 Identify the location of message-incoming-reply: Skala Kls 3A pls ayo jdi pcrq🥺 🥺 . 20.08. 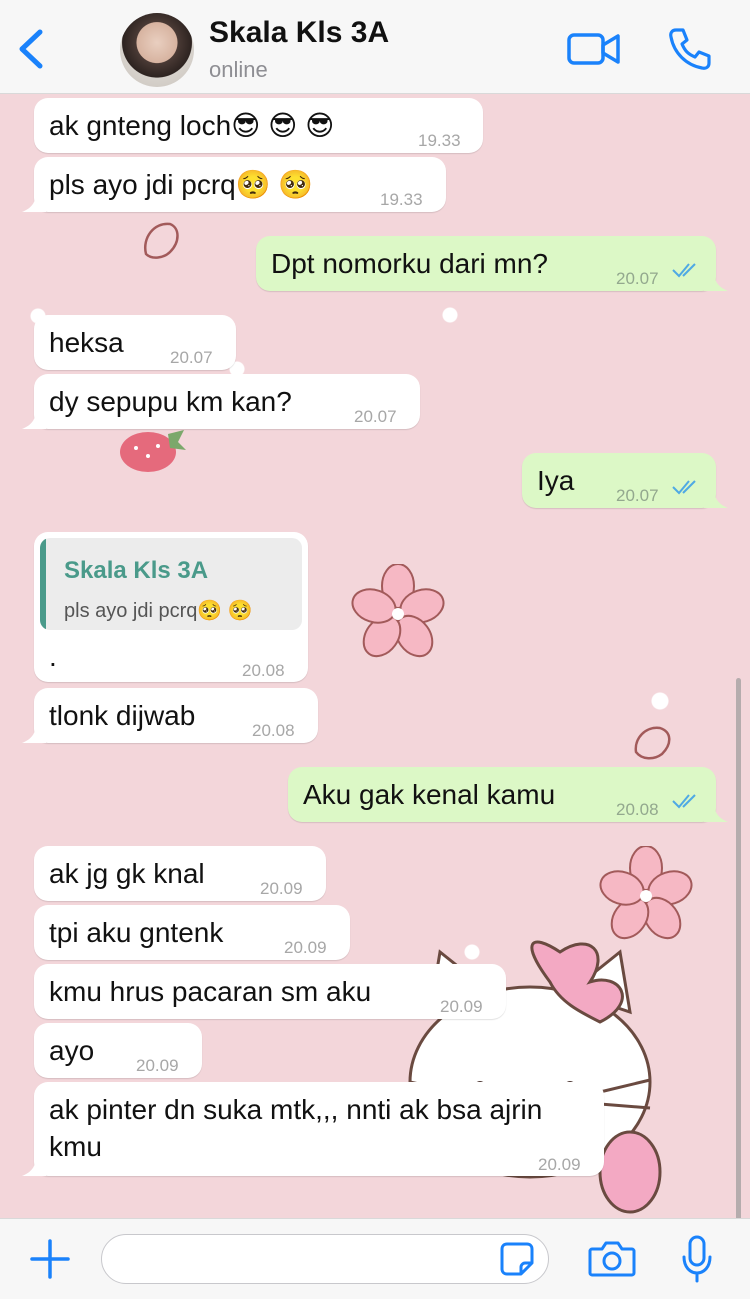
(171, 607).